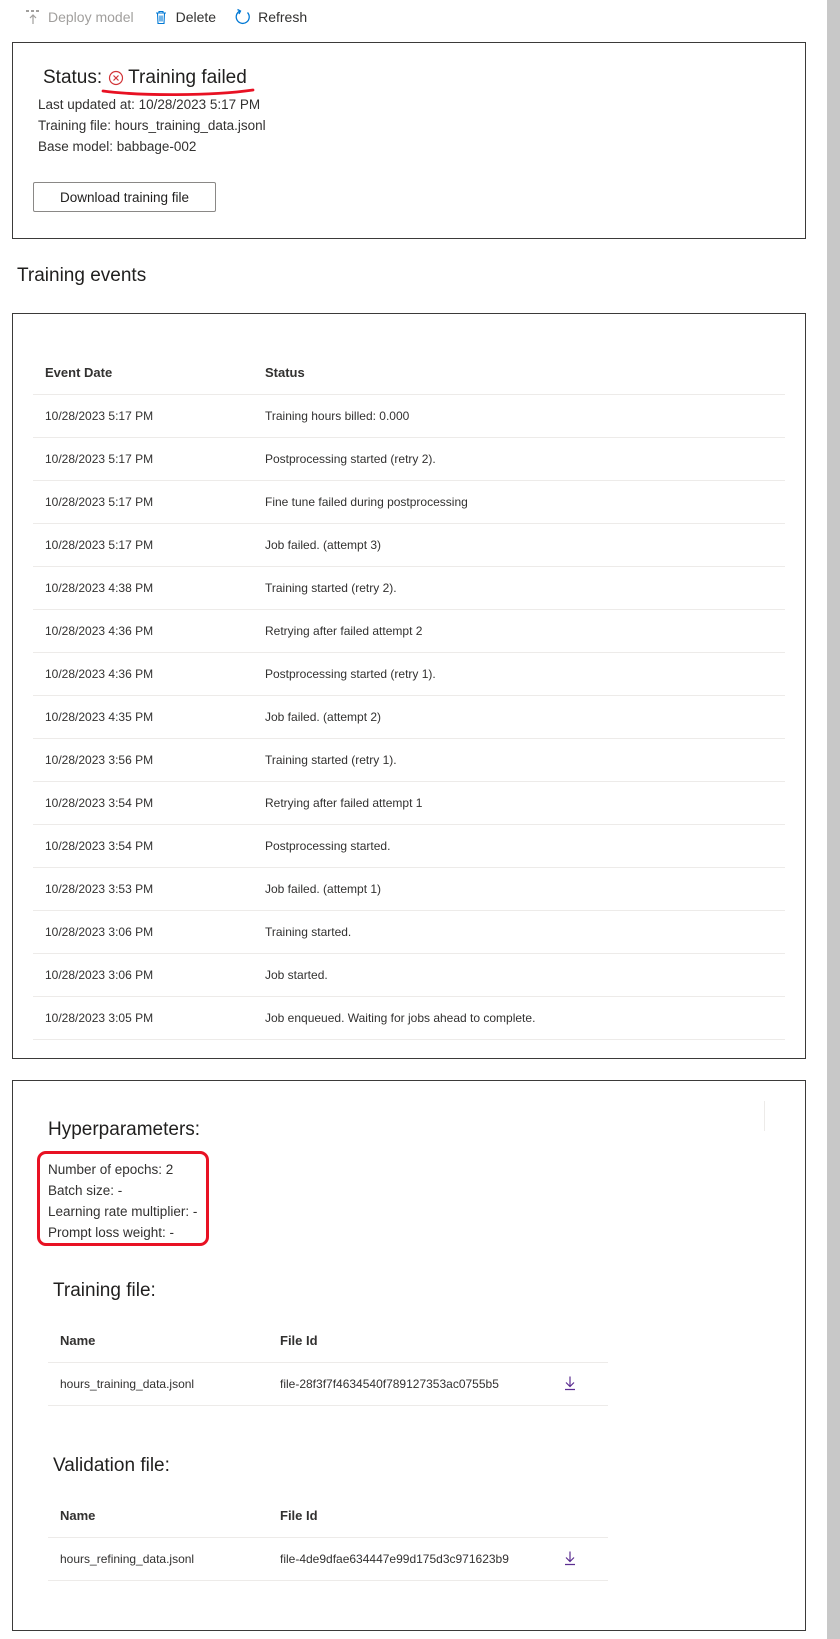  What do you see at coordinates (152, 125) in the screenshot?
I see `training-file-text: Training file: hours_training_data.jsonl` at bounding box center [152, 125].